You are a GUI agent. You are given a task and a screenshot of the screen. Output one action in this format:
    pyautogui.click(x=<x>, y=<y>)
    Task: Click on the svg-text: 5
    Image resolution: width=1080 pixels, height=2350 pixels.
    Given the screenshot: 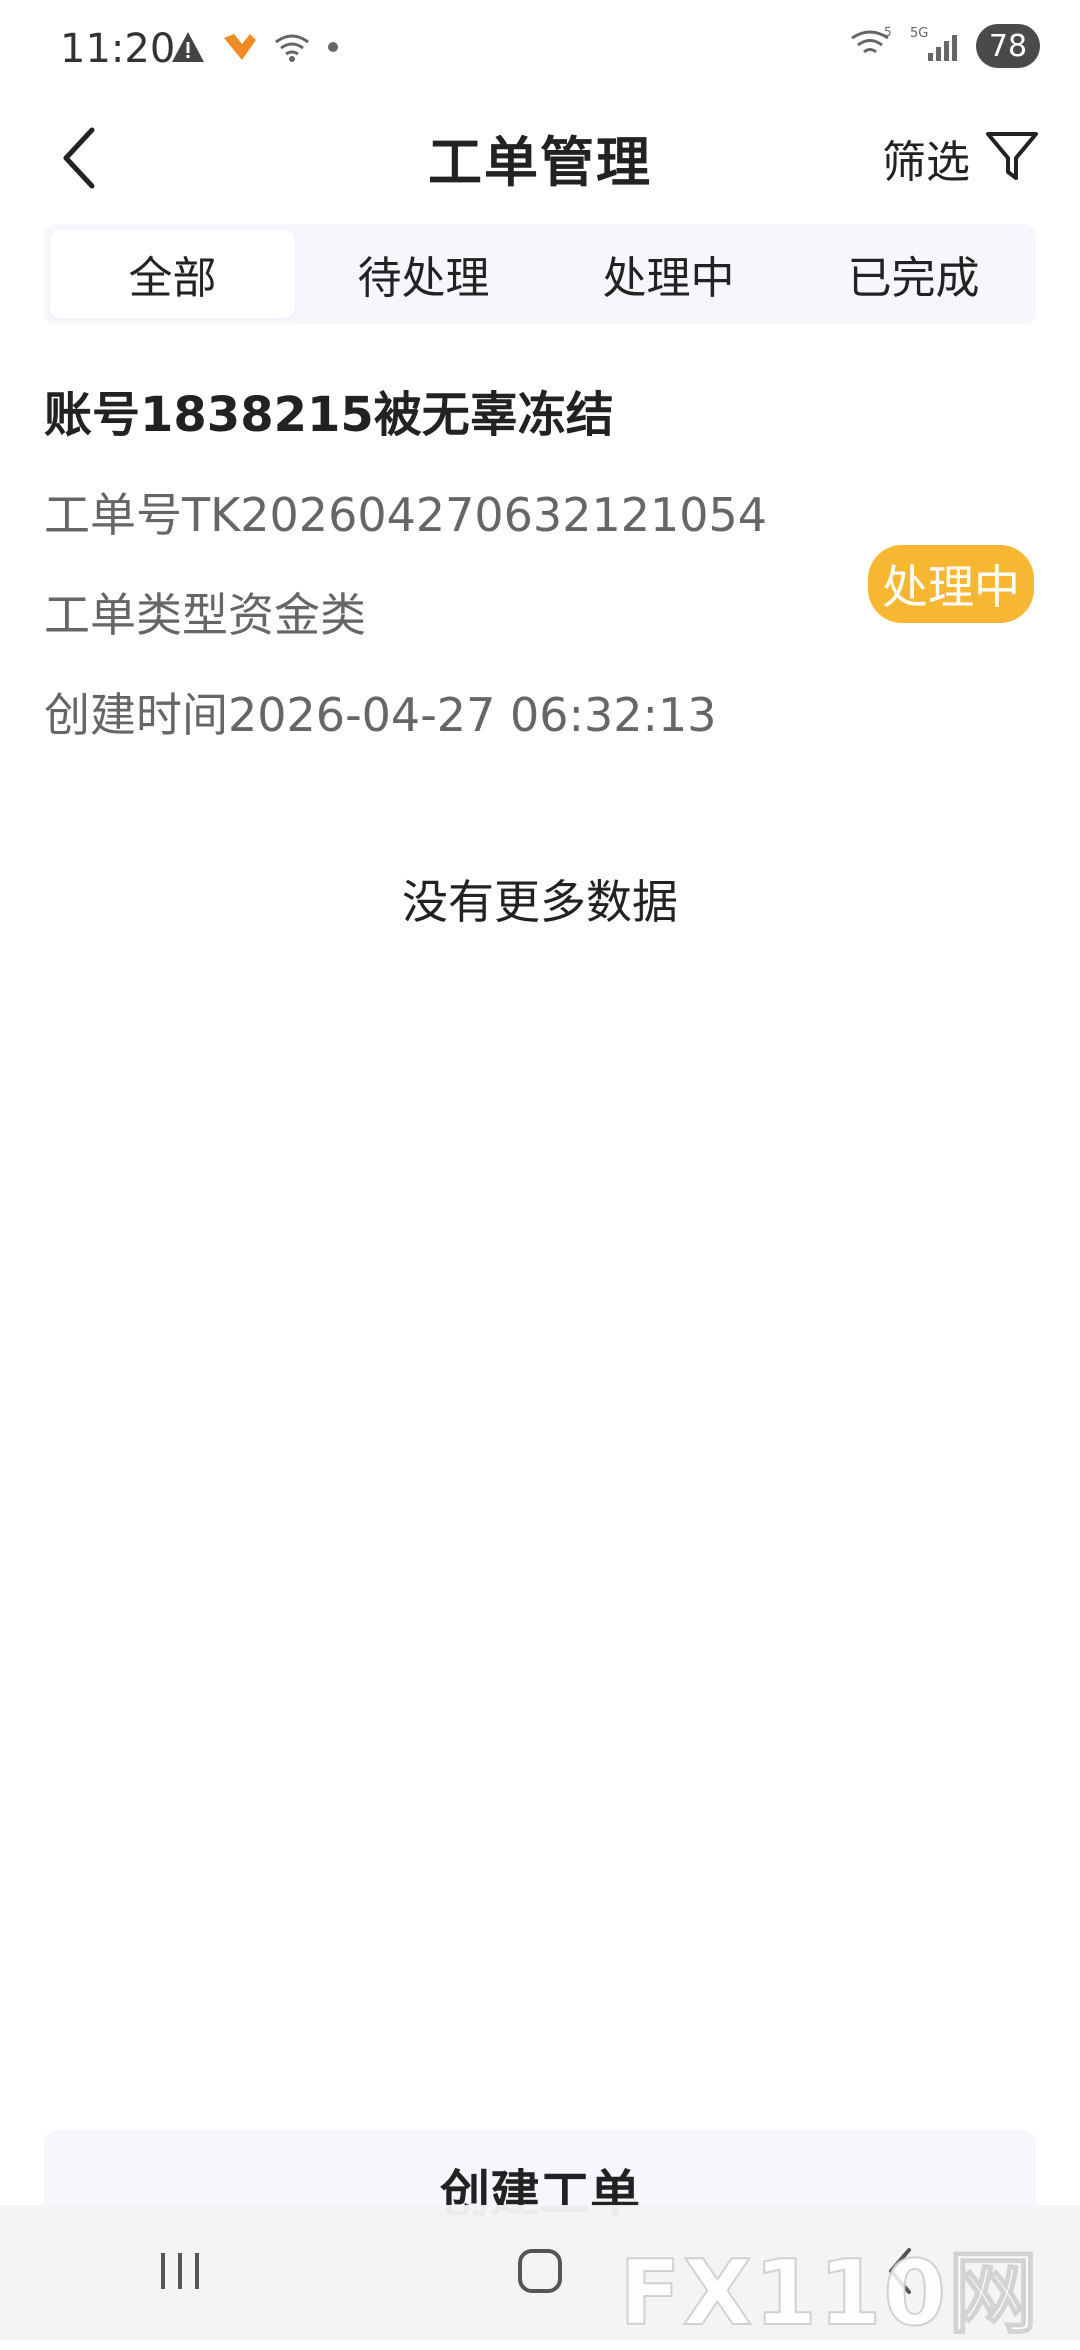 What is the action you would take?
    pyautogui.click(x=888, y=32)
    